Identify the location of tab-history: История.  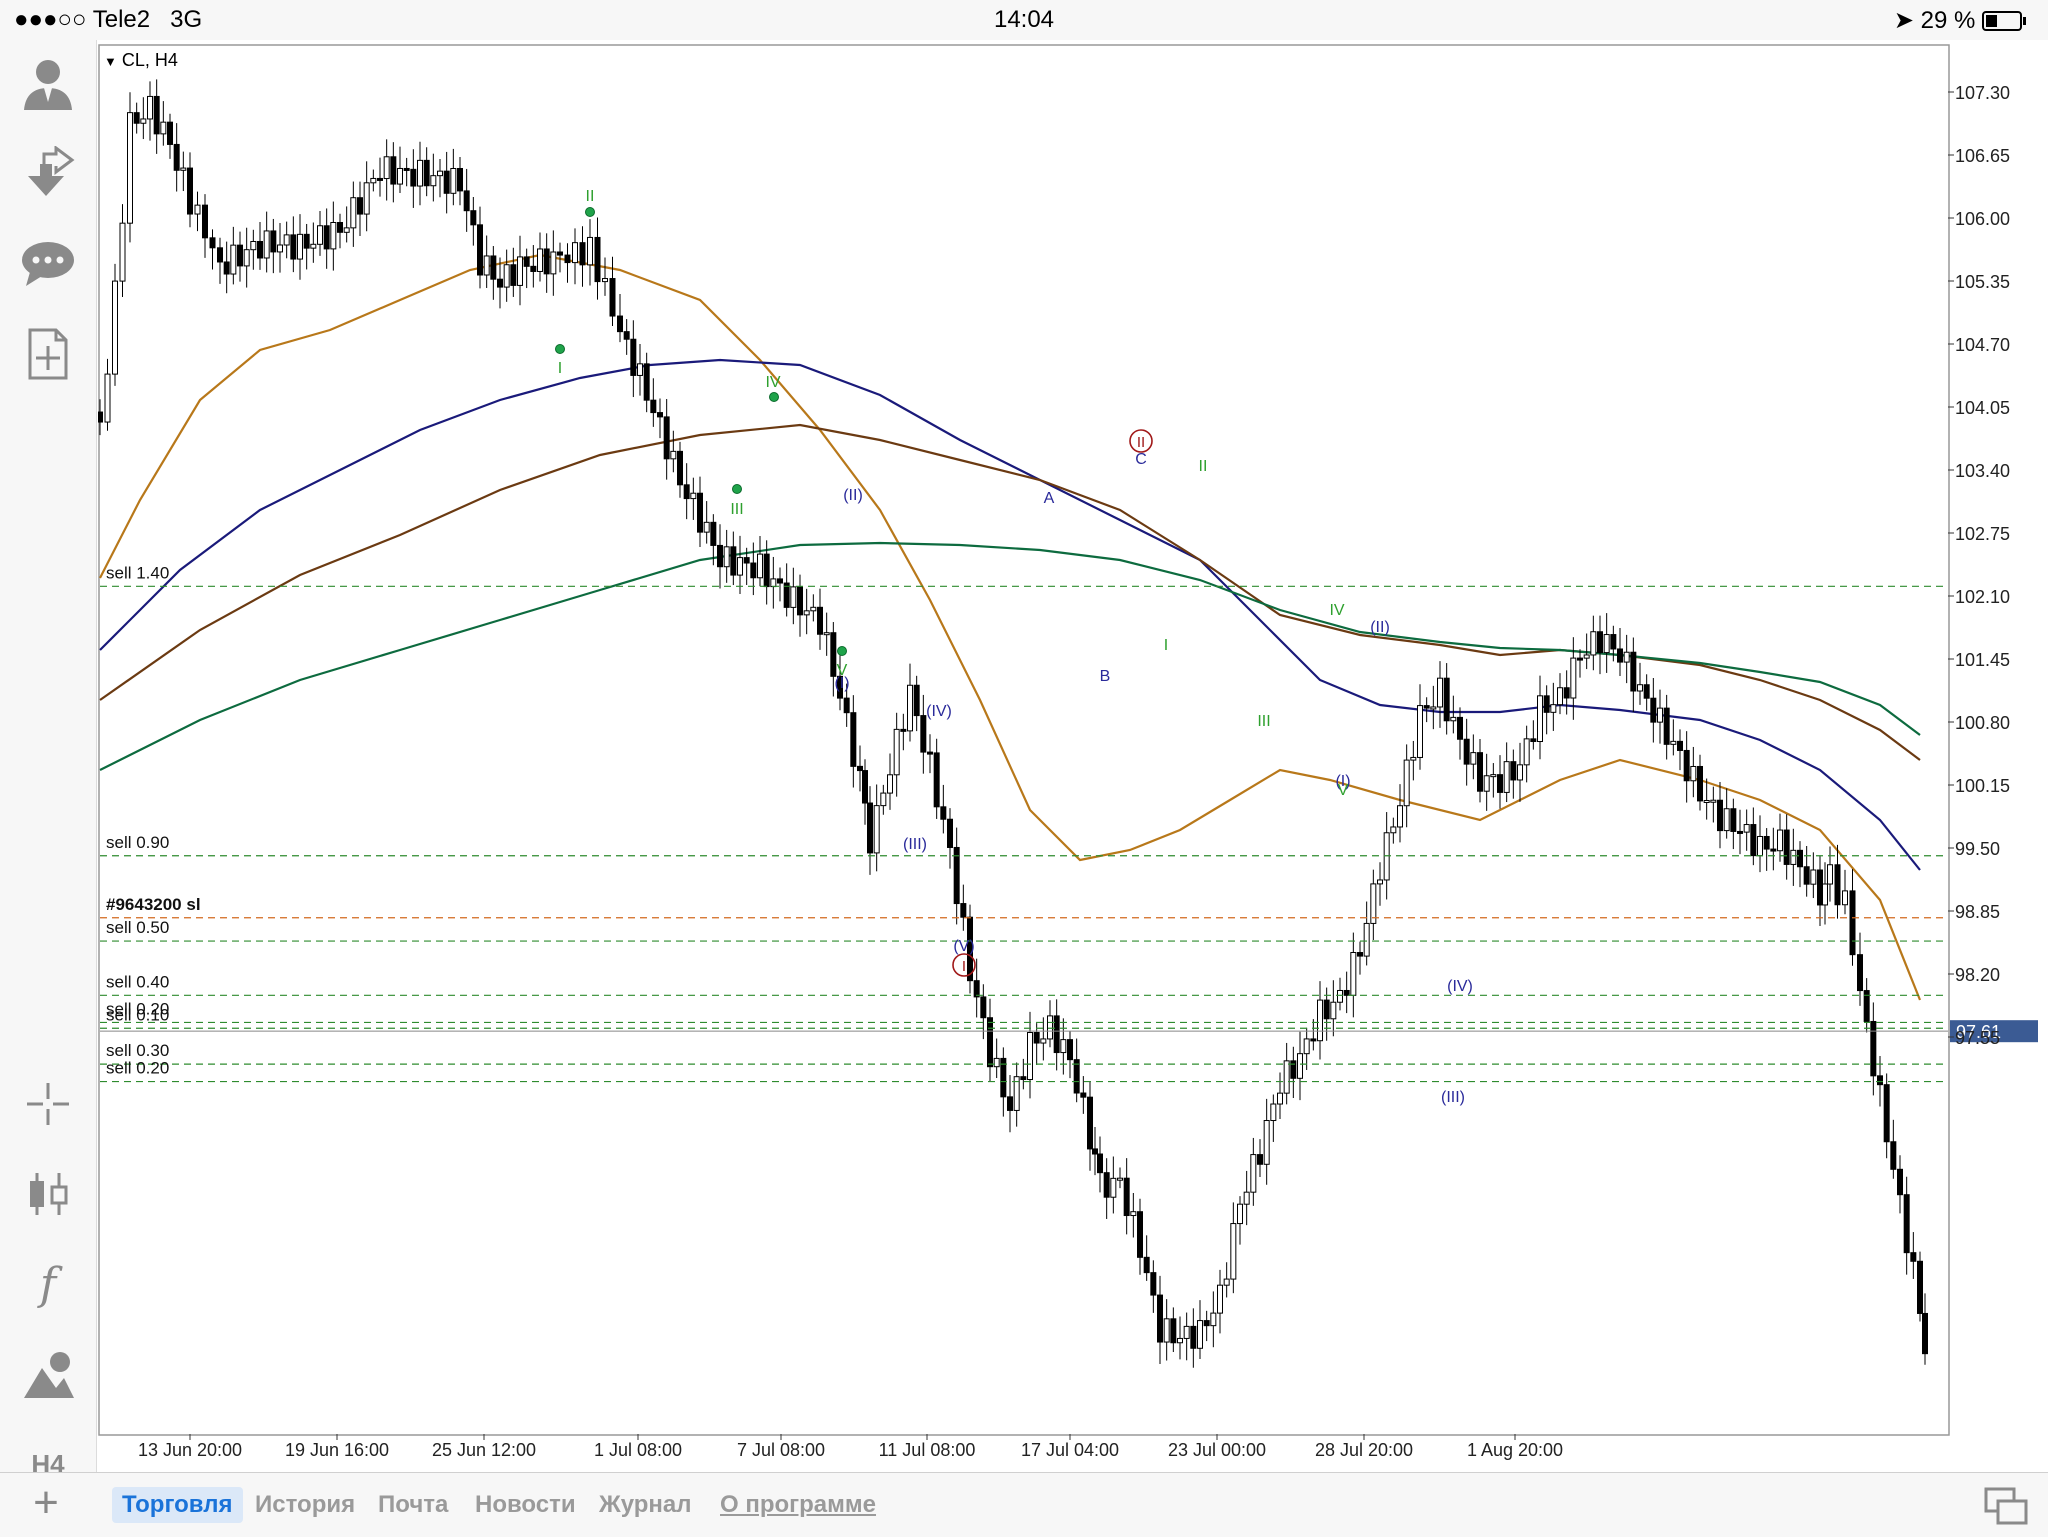
(305, 1505).